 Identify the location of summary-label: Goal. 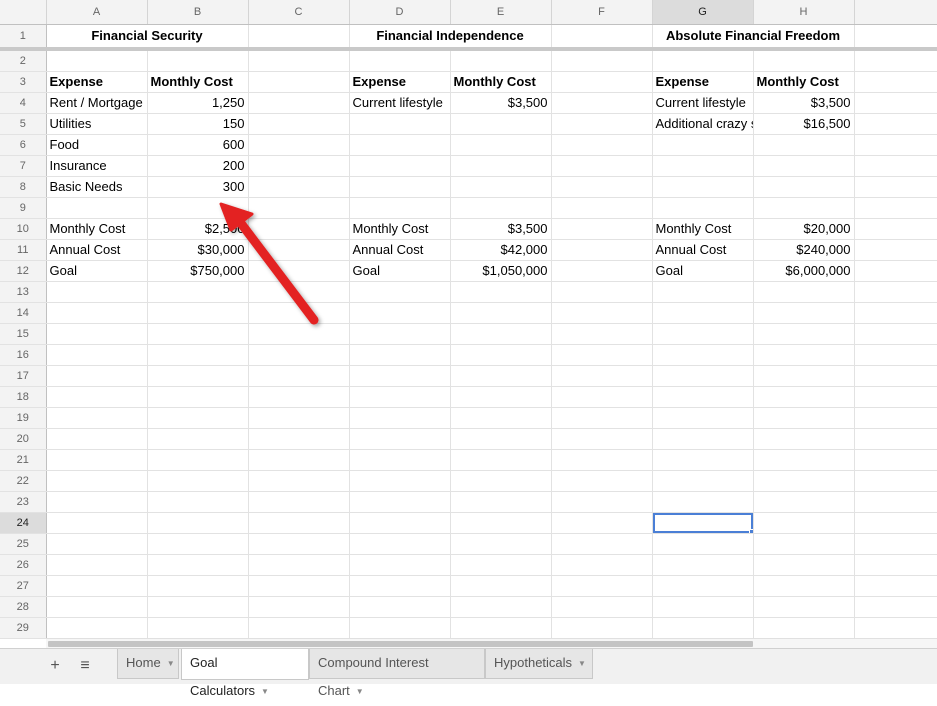
(703, 271).